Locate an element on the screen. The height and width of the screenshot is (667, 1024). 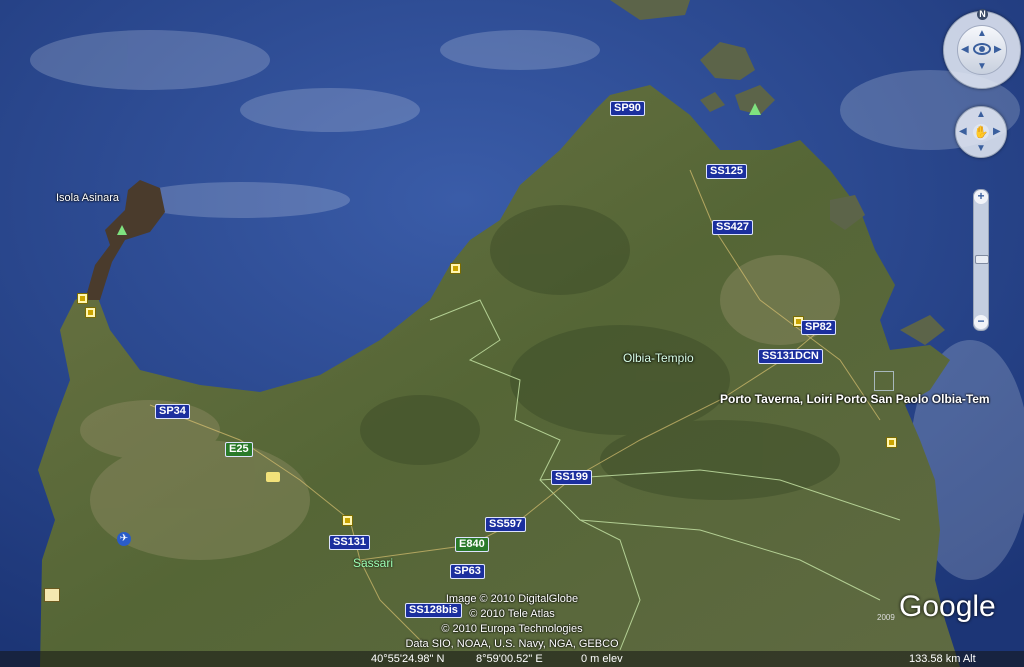
latitude-readout: 40°55'24.98" N is located at coordinates (408, 659).